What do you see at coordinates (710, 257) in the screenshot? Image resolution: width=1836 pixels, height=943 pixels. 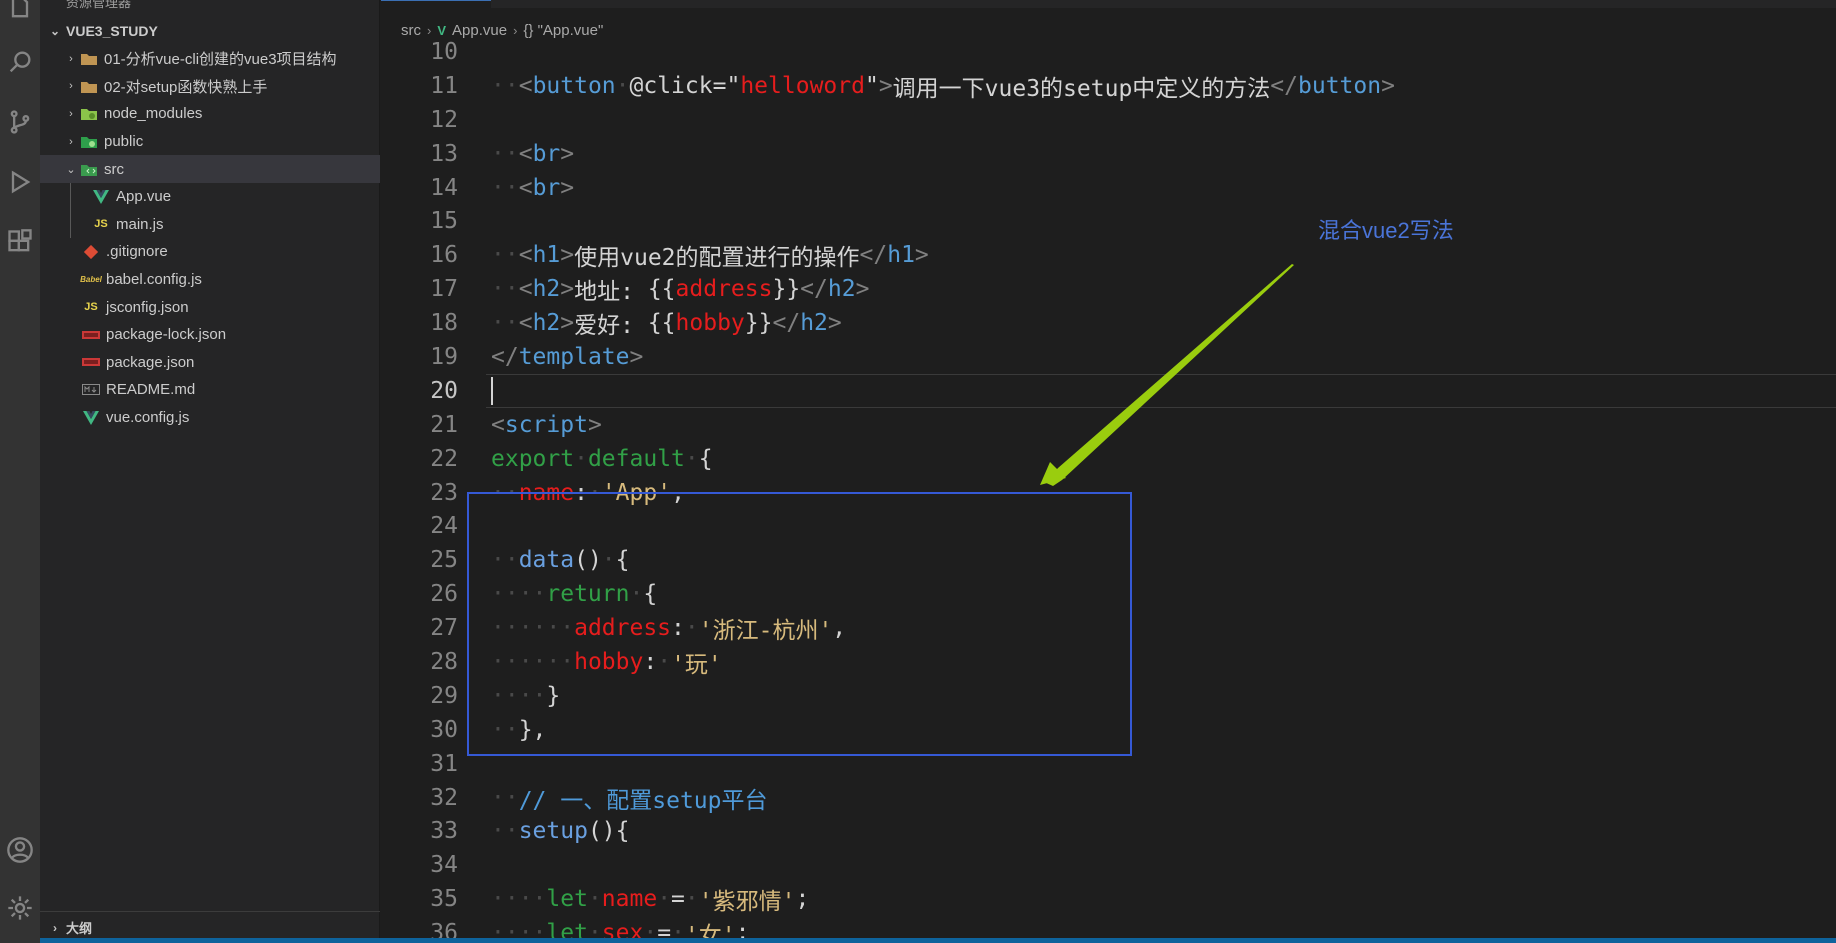 I see `code-text: ·· < h1 > 使用vue2的配置进行的操作 </h1 >` at bounding box center [710, 257].